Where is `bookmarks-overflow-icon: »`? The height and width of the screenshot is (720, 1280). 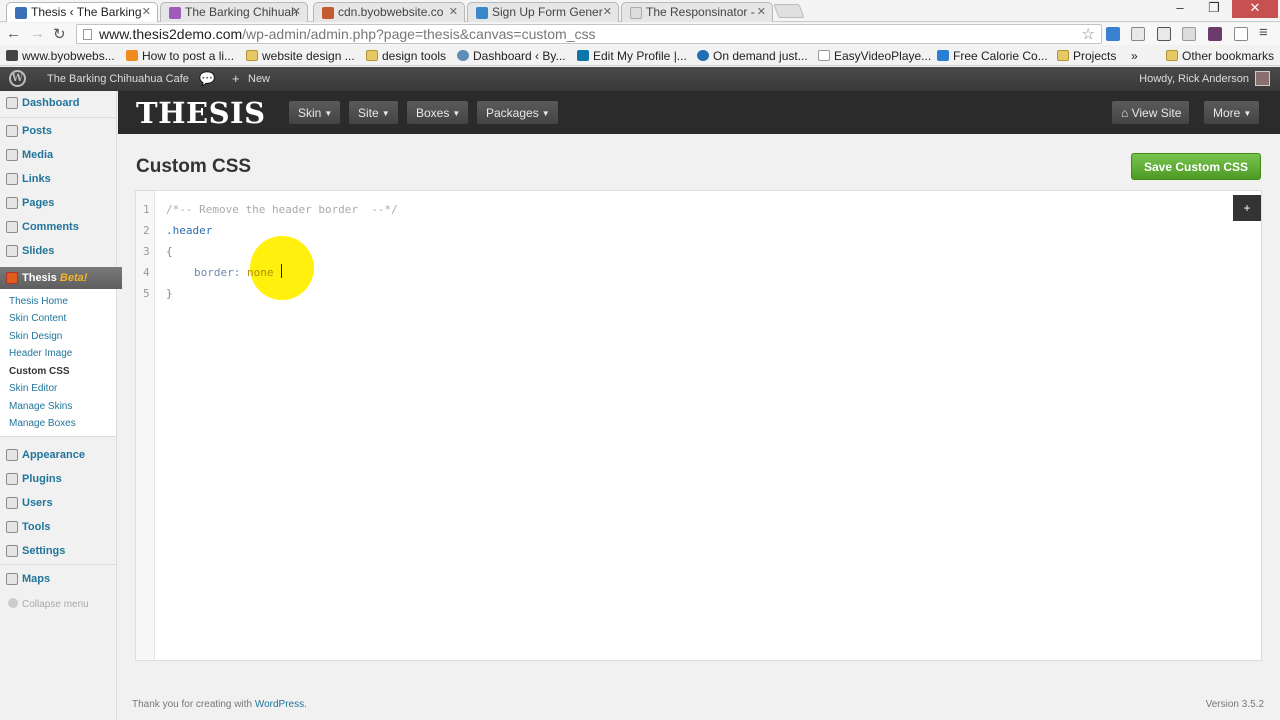
bookmarks-overflow-icon: » is located at coordinates (1134, 56).